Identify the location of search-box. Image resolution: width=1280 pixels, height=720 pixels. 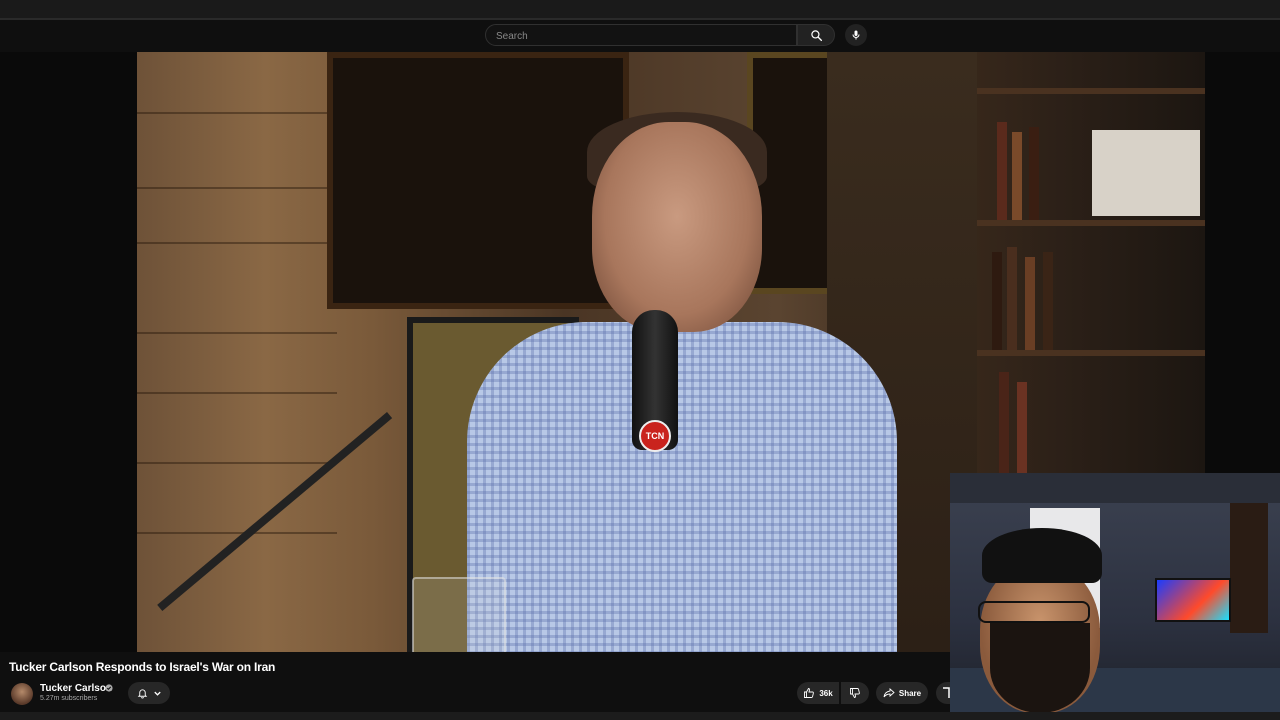
(641, 35).